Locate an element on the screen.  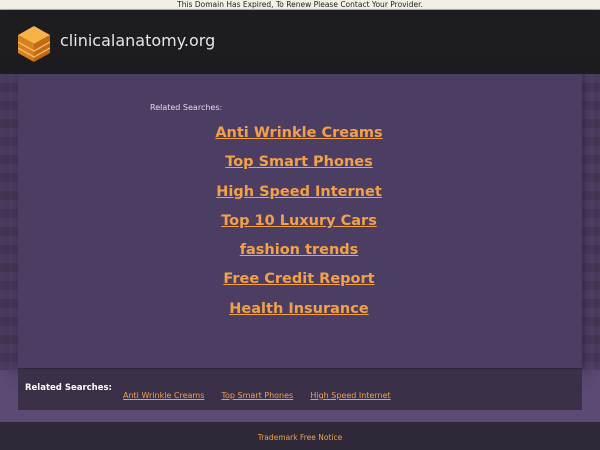
trademark-notice-link: Trademark Free Notice is located at coordinates (300, 438).